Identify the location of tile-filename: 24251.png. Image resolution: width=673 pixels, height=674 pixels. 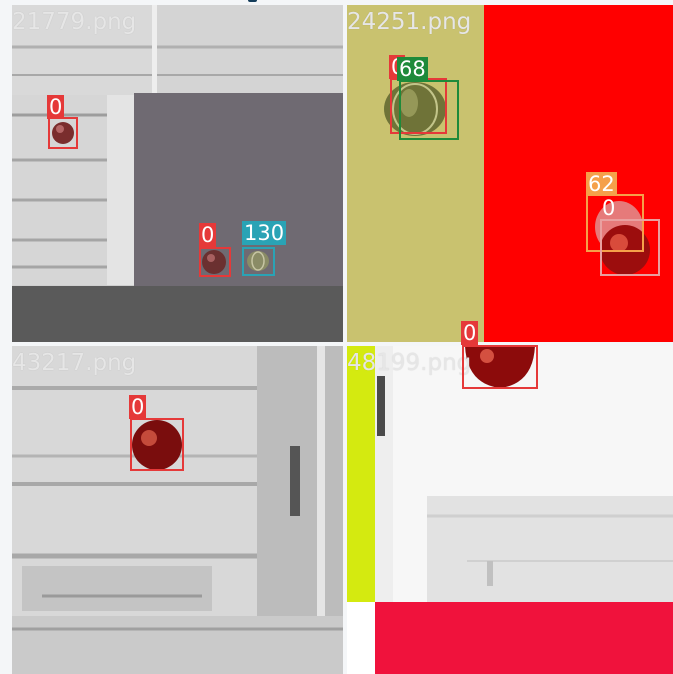
(409, 22).